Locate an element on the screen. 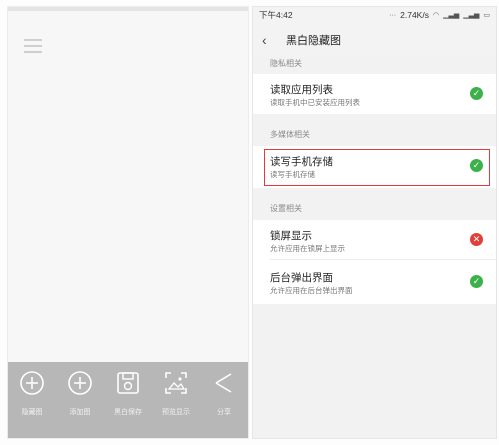 This screenshot has height=445, width=499. tool-label: 隐藏图 is located at coordinates (32, 412).